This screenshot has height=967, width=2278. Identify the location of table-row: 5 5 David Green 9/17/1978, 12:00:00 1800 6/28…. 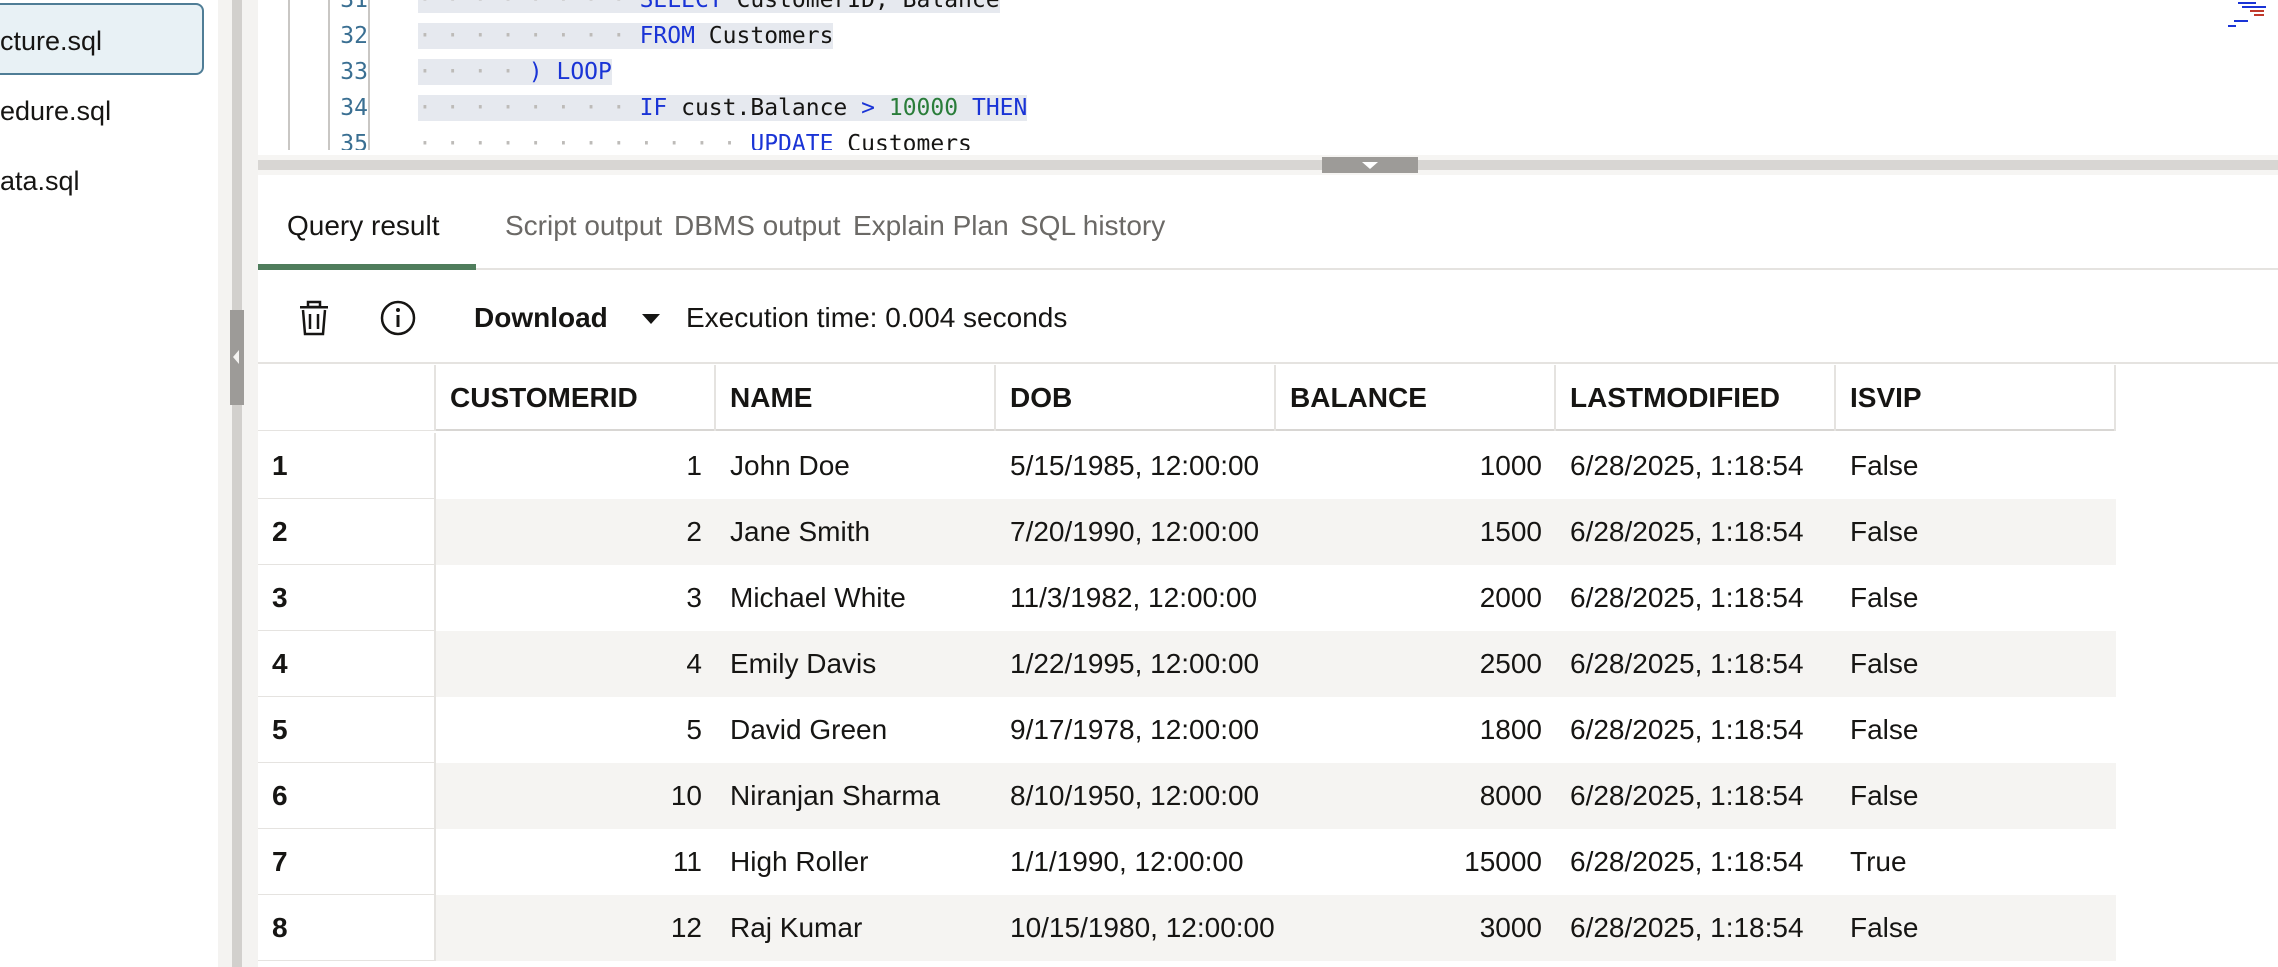
(1187, 730).